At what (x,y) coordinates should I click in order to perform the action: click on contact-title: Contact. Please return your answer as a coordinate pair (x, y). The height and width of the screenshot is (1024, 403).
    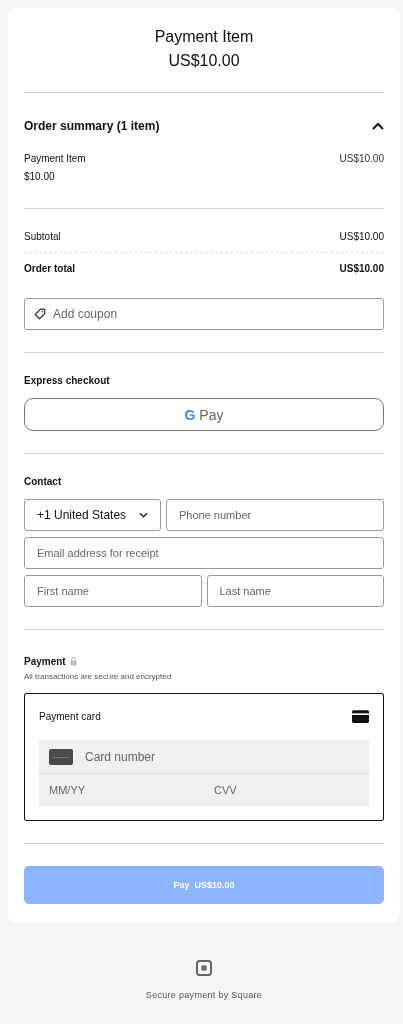
    Looking at the image, I should click on (43, 481).